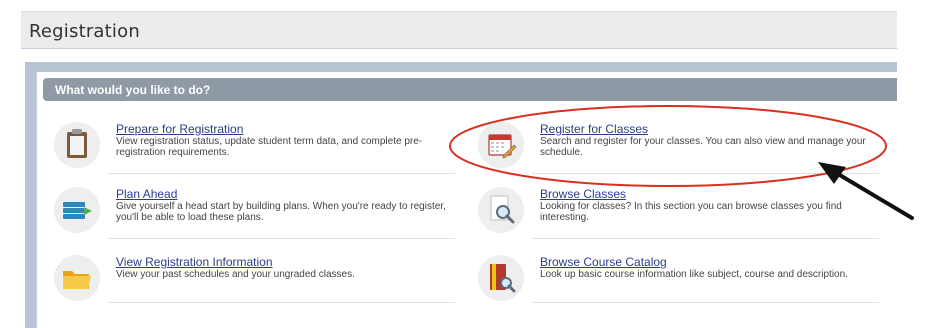 This screenshot has width=927, height=328. I want to click on highlight-ellipse, so click(668, 146).